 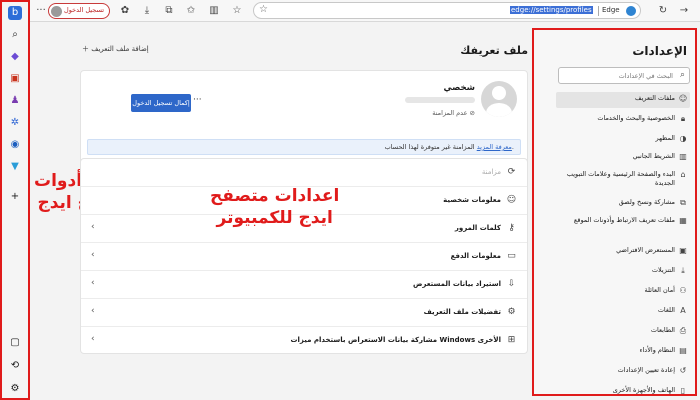 What do you see at coordinates (197, 100) in the screenshot?
I see `more-options-icon: ···` at bounding box center [197, 100].